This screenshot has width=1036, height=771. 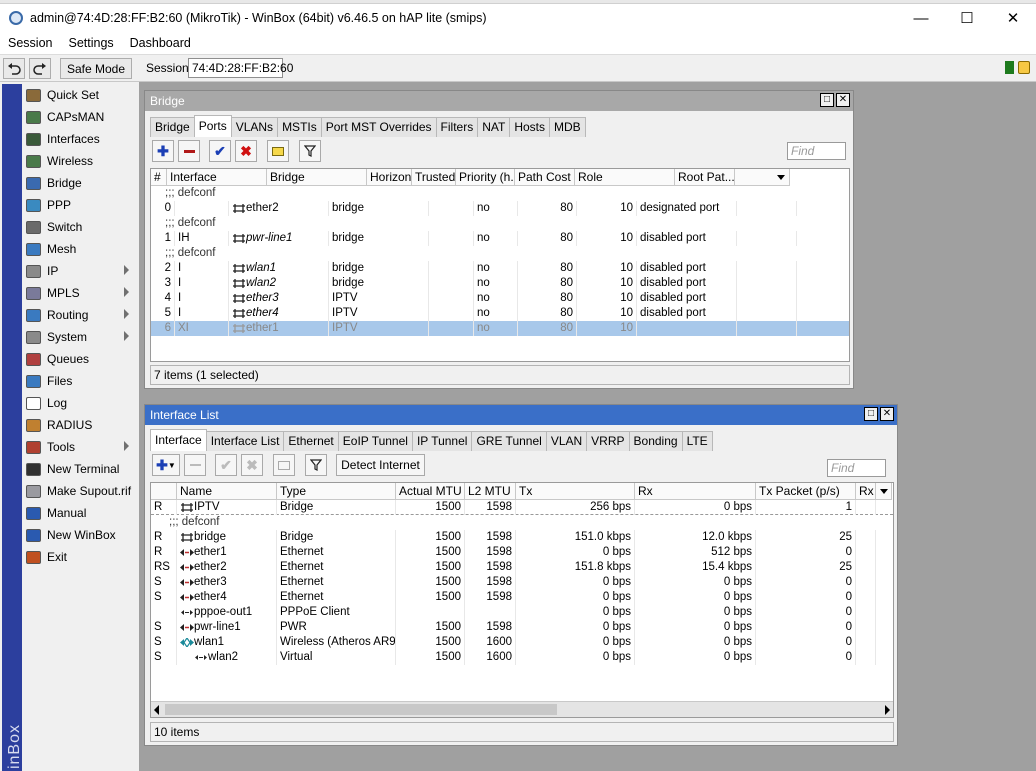 What do you see at coordinates (566, 441) in the screenshot?
I see `tab-vlan: VLAN` at bounding box center [566, 441].